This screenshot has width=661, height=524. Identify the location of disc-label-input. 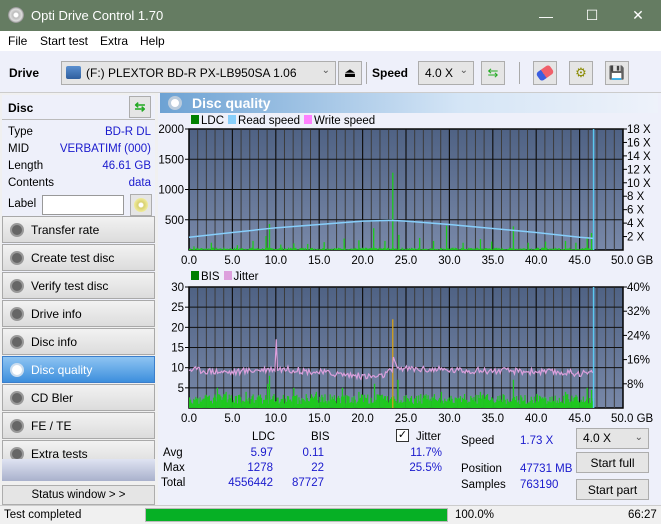
(83, 205).